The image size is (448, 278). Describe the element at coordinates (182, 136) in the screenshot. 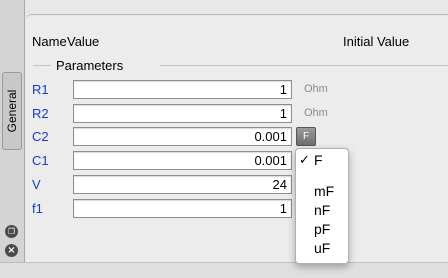

I see `param-value-input-c2: 0.001` at that location.